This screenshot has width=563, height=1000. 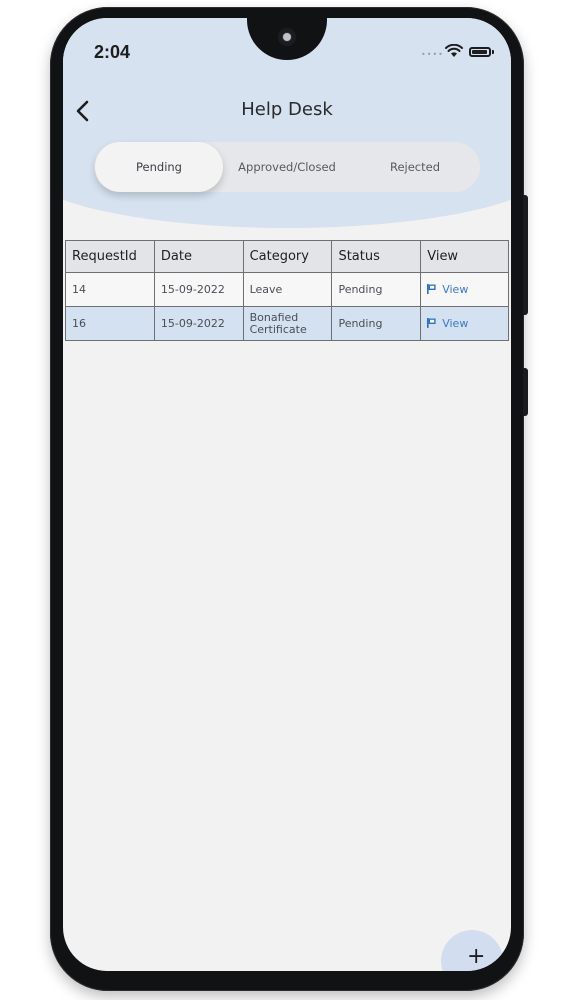 I want to click on table-header-row: RequestId Date Category Status View, so click(x=287, y=256).